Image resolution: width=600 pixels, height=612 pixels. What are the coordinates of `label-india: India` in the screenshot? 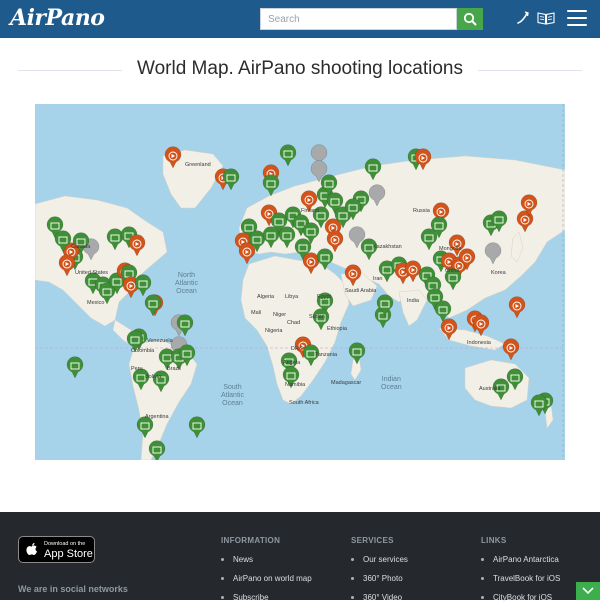 It's located at (413, 301).